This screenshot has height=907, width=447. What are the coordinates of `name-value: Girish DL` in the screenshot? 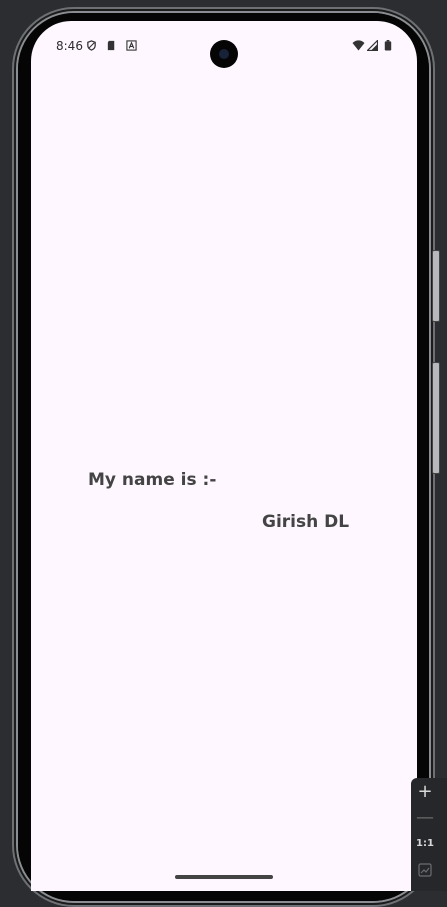 It's located at (306, 522).